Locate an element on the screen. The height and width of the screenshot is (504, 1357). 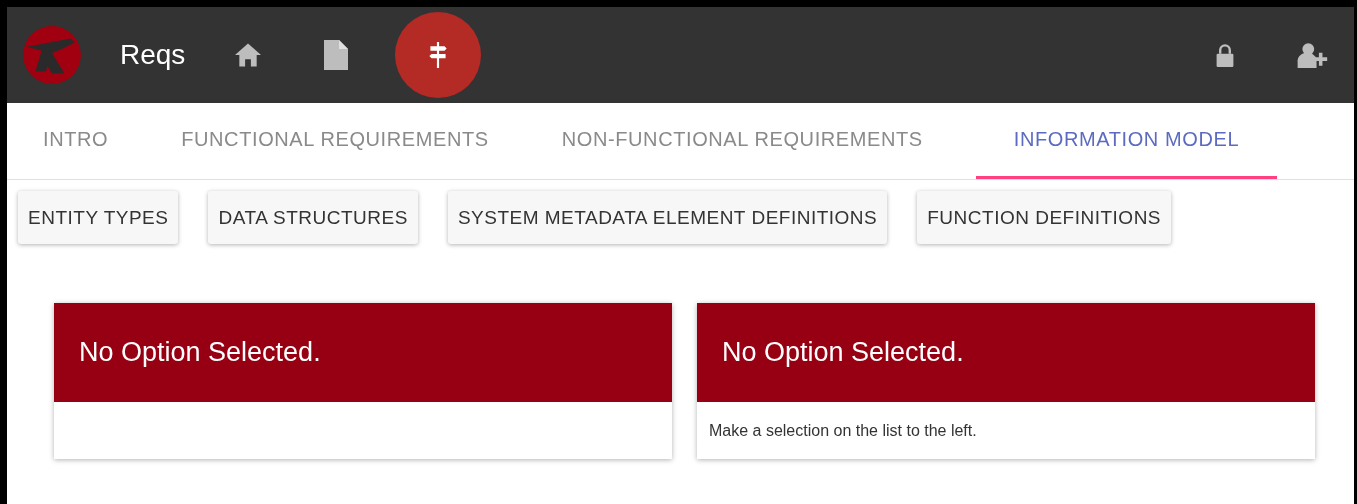
signpost-icon is located at coordinates (438, 55).